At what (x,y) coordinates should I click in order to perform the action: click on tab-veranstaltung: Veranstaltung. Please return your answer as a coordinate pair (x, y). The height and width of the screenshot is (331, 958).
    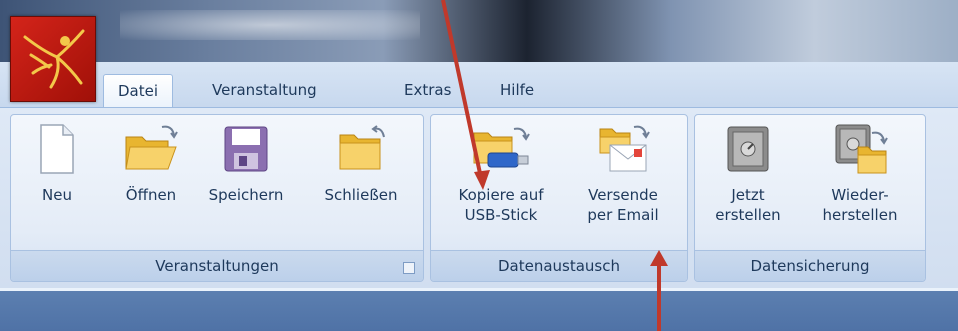
    Looking at the image, I should click on (264, 90).